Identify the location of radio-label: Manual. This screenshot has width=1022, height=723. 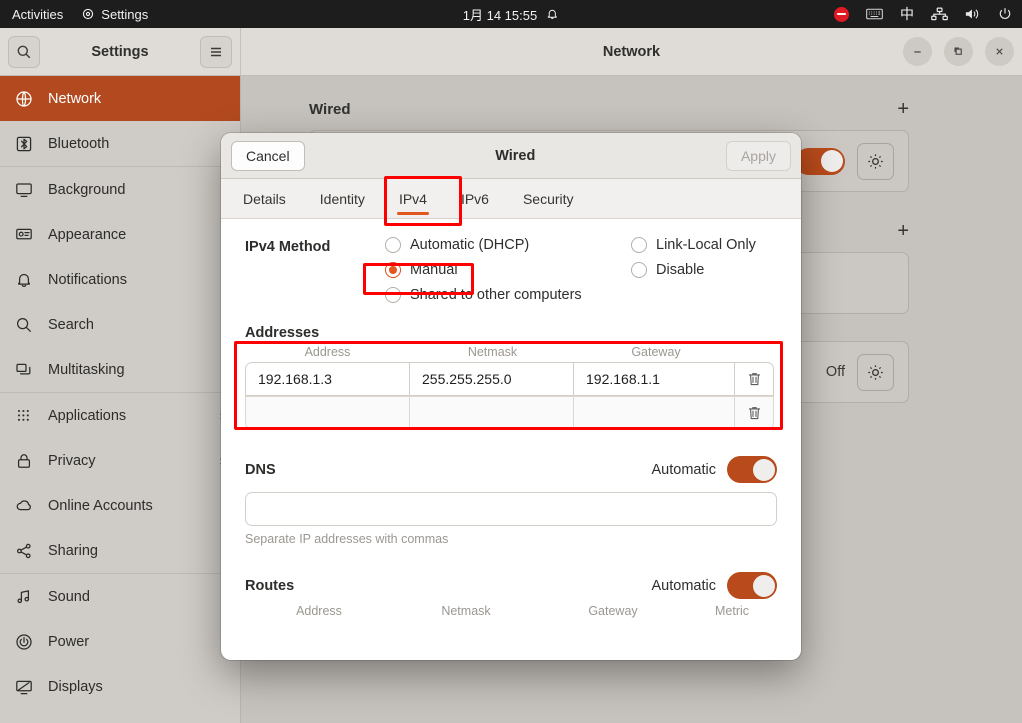
(434, 270).